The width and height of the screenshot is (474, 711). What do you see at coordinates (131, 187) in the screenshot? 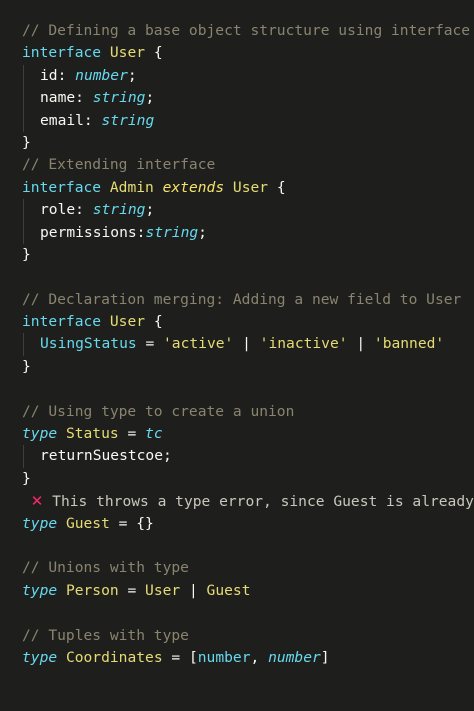
I see `type-name: Admin` at bounding box center [131, 187].